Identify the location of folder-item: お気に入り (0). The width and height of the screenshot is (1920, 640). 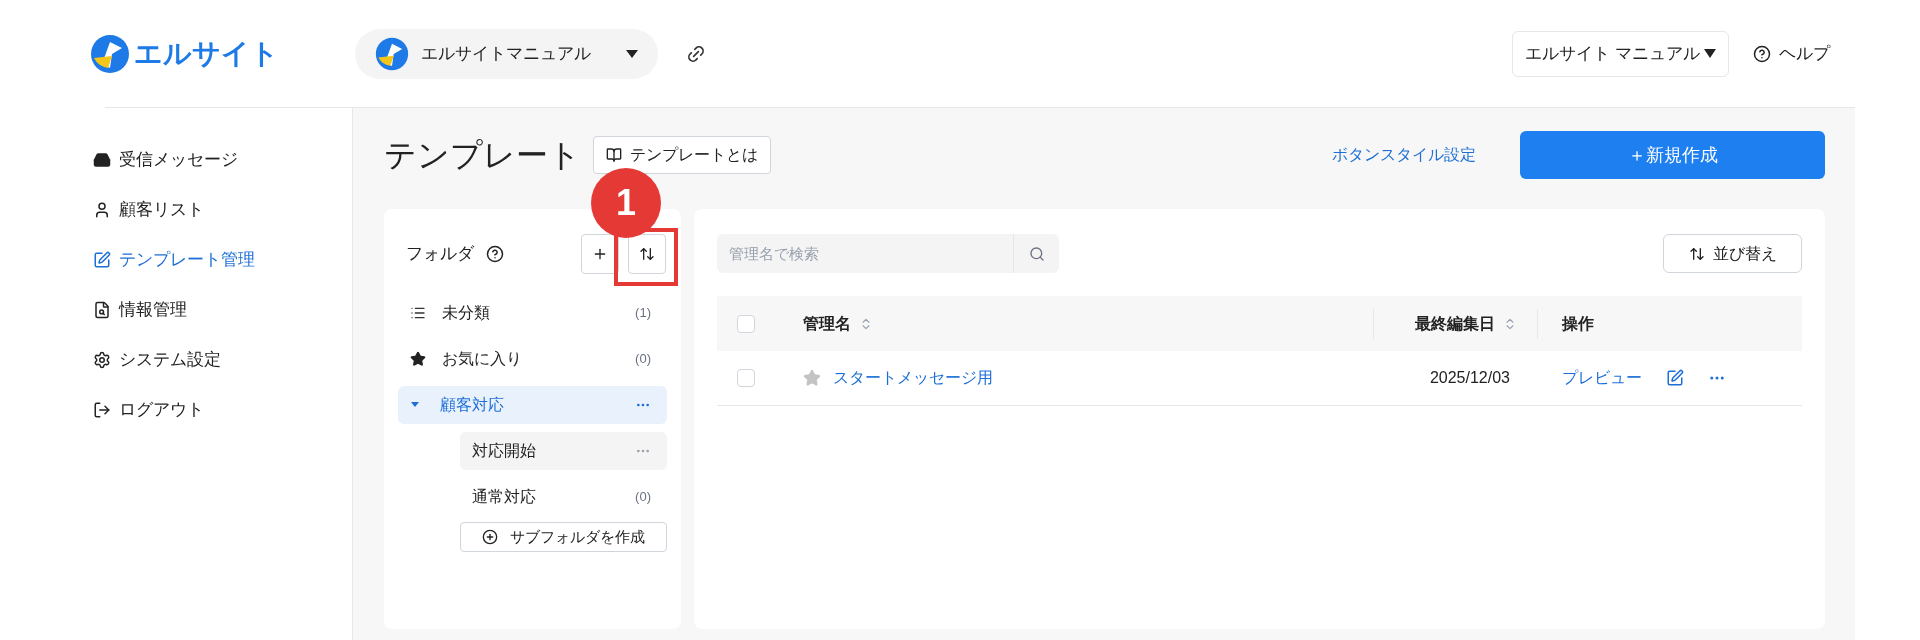
(532, 359).